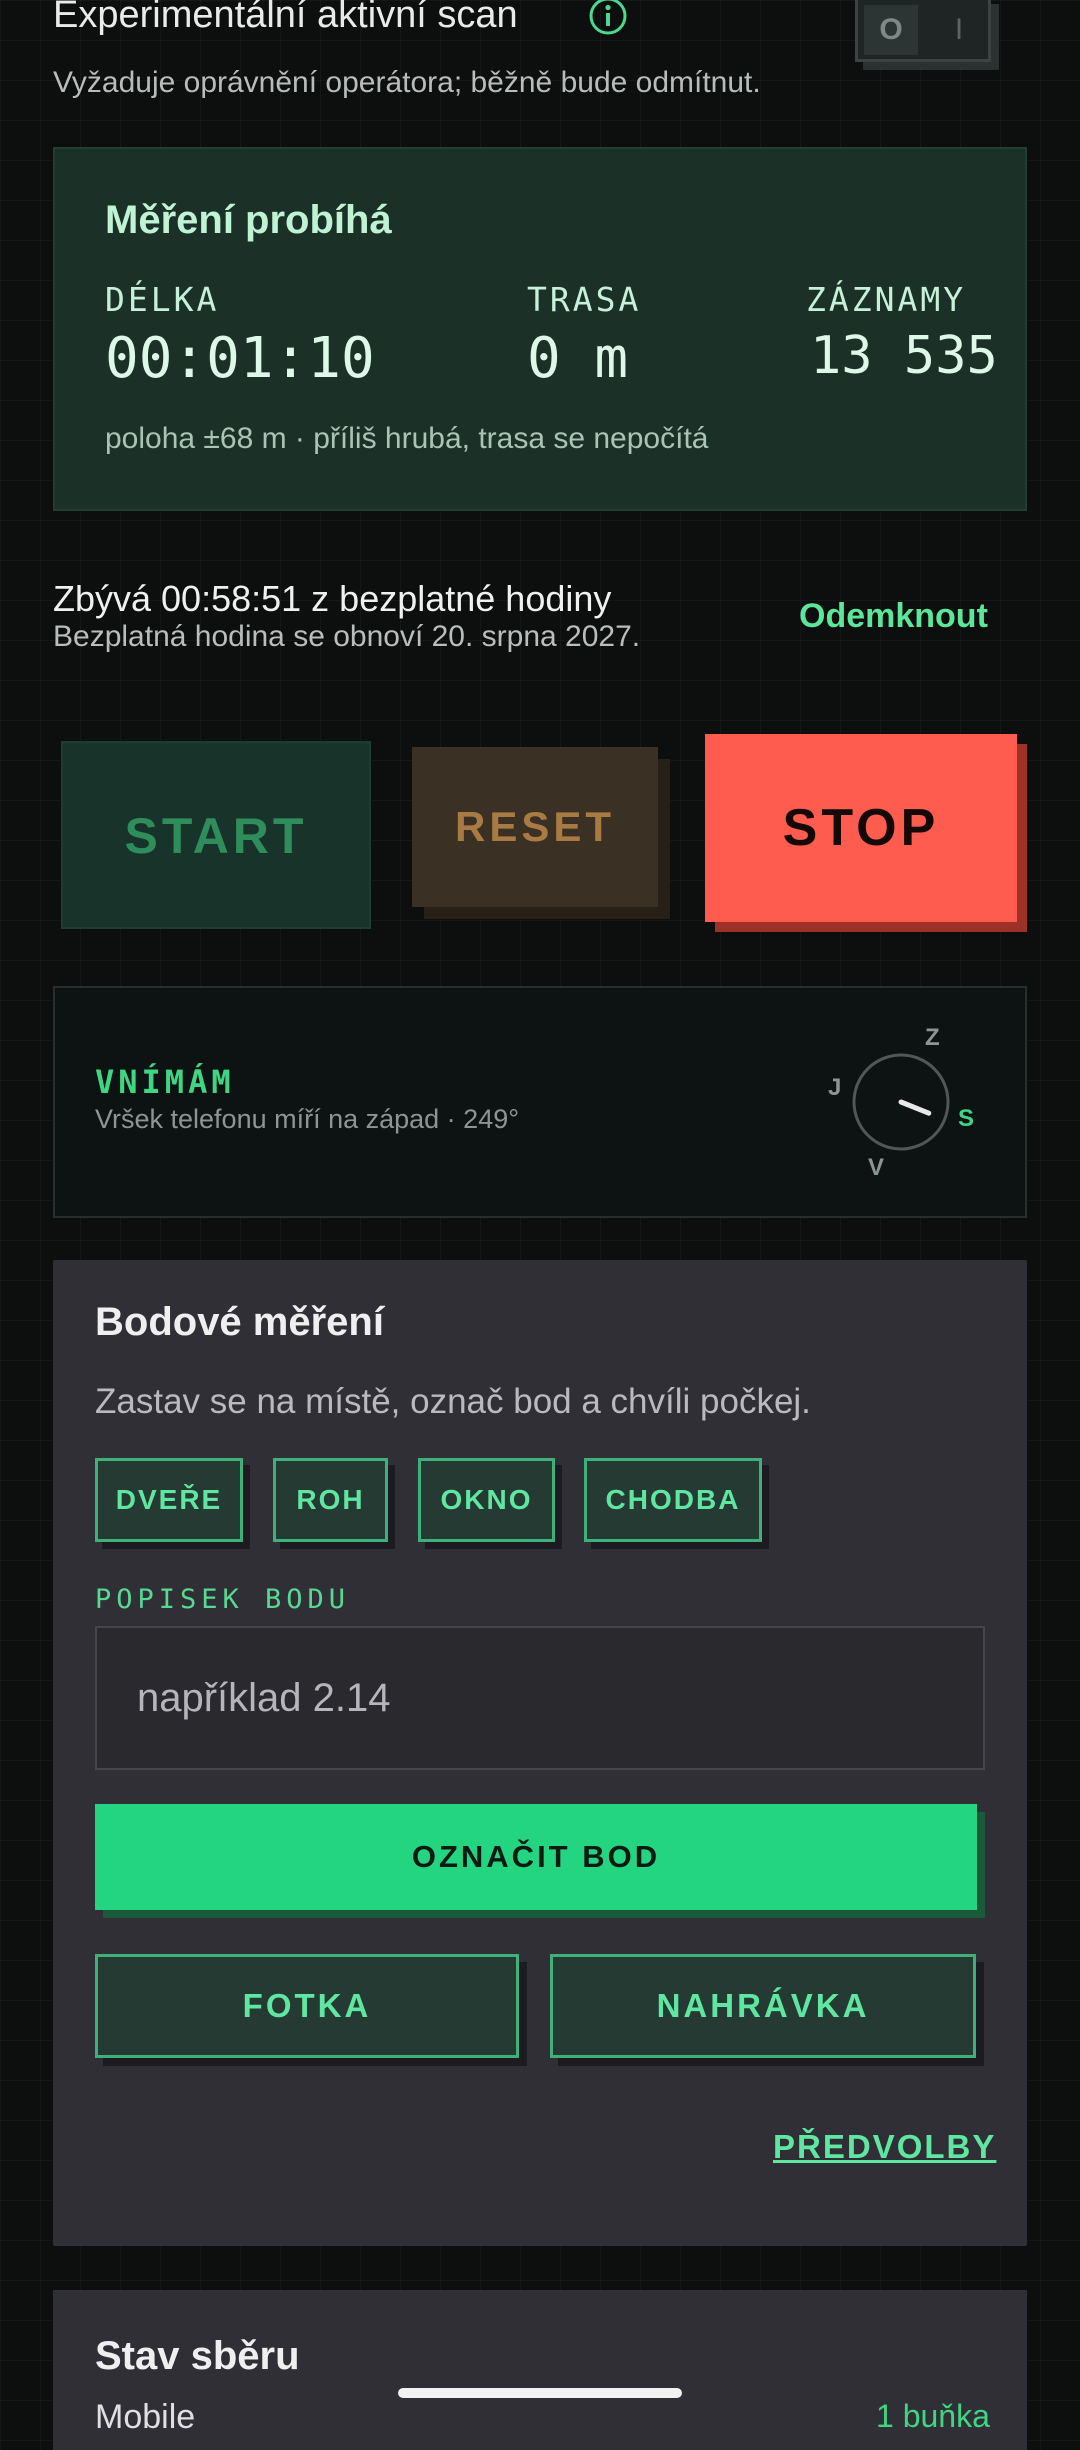  Describe the element at coordinates (959, 29) in the screenshot. I see `toggle-on-label: I` at that location.